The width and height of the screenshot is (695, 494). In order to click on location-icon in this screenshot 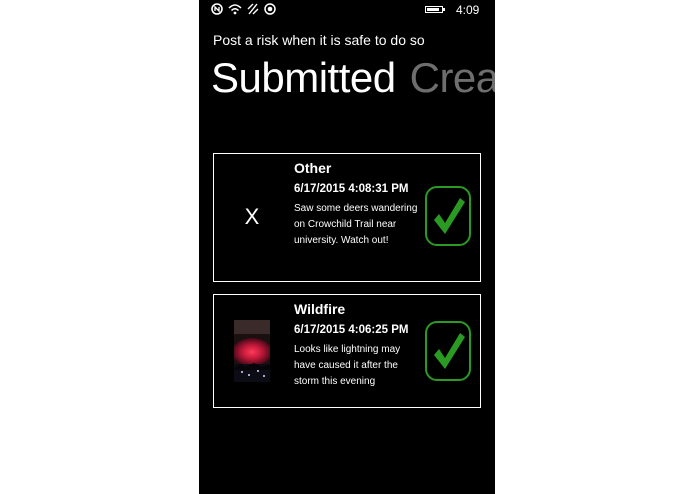, I will do `click(270, 9)`.